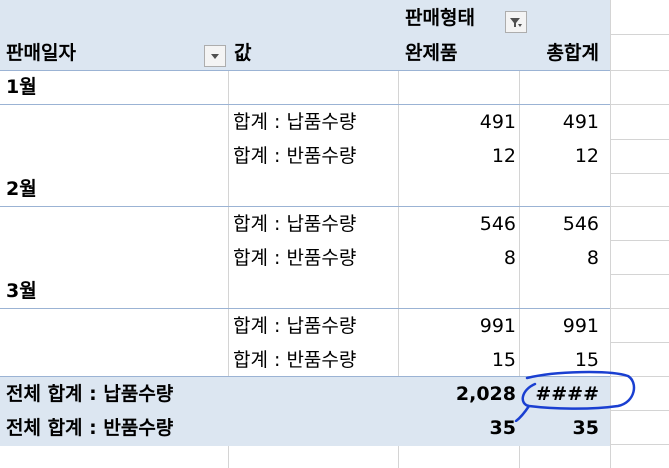  What do you see at coordinates (559, 258) in the screenshot?
I see `cell-total: 8` at bounding box center [559, 258].